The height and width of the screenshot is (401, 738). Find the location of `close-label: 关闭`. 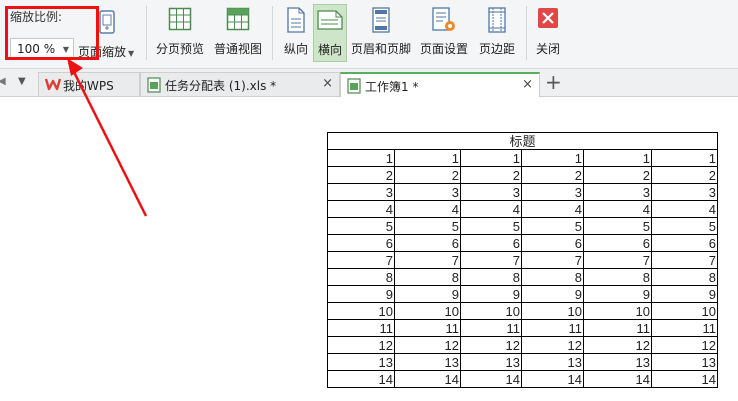

close-label: 关闭 is located at coordinates (547, 49).